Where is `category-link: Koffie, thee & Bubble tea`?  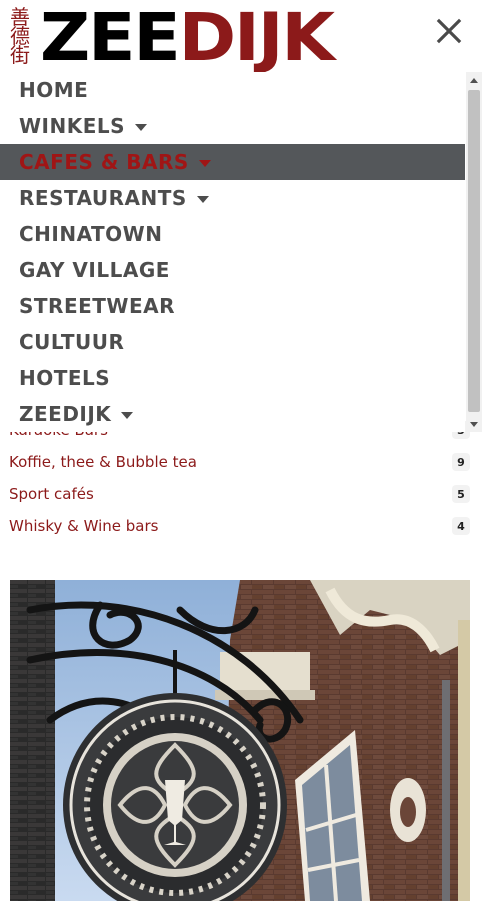 category-link: Koffie, thee & Bubble tea is located at coordinates (103, 462).